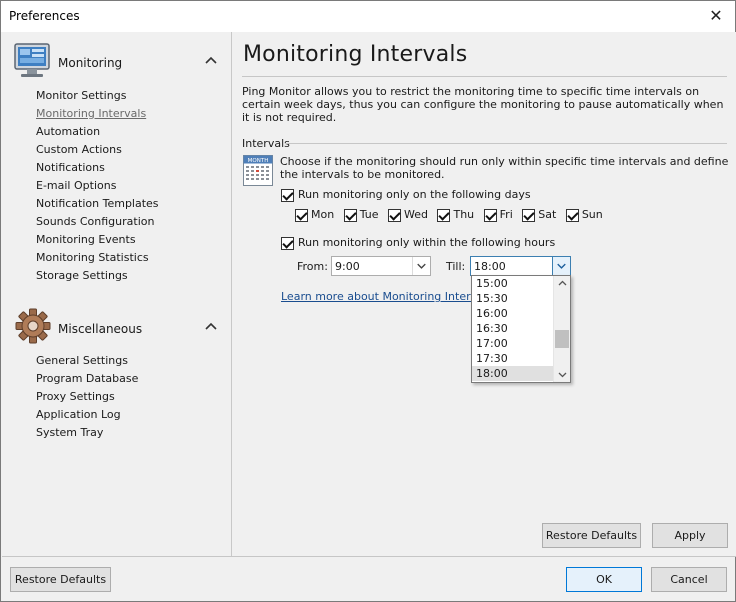 Image resolution: width=736 pixels, height=602 pixels. What do you see at coordinates (369, 214) in the screenshot?
I see `day-label: Tue` at bounding box center [369, 214].